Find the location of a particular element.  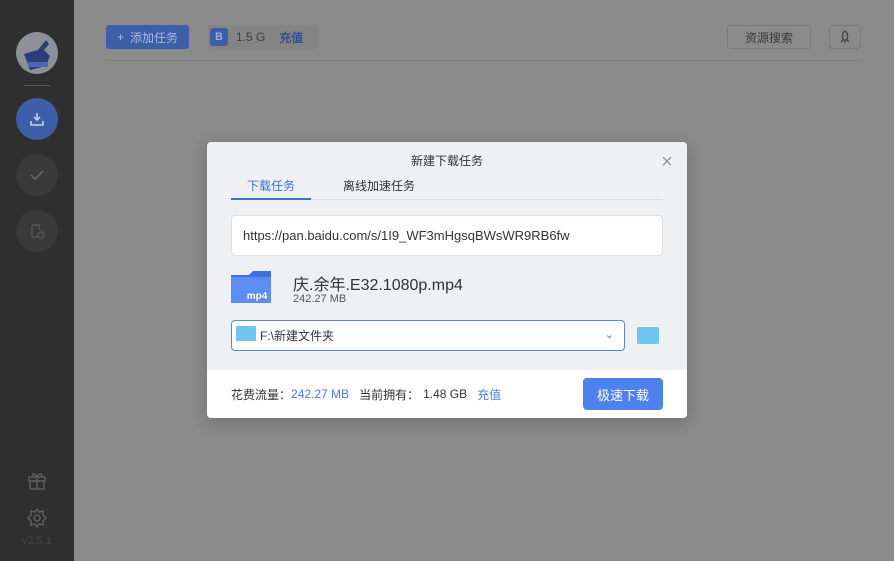

document-clock-icon is located at coordinates (38, 231).